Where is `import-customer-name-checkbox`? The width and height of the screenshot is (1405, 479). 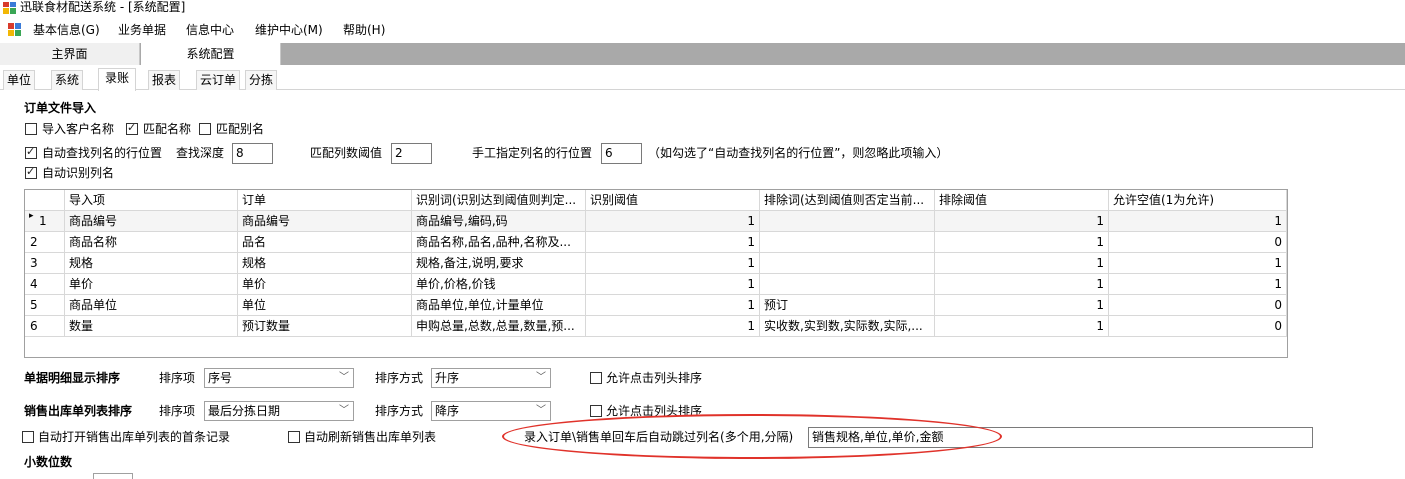 import-customer-name-checkbox is located at coordinates (31, 129).